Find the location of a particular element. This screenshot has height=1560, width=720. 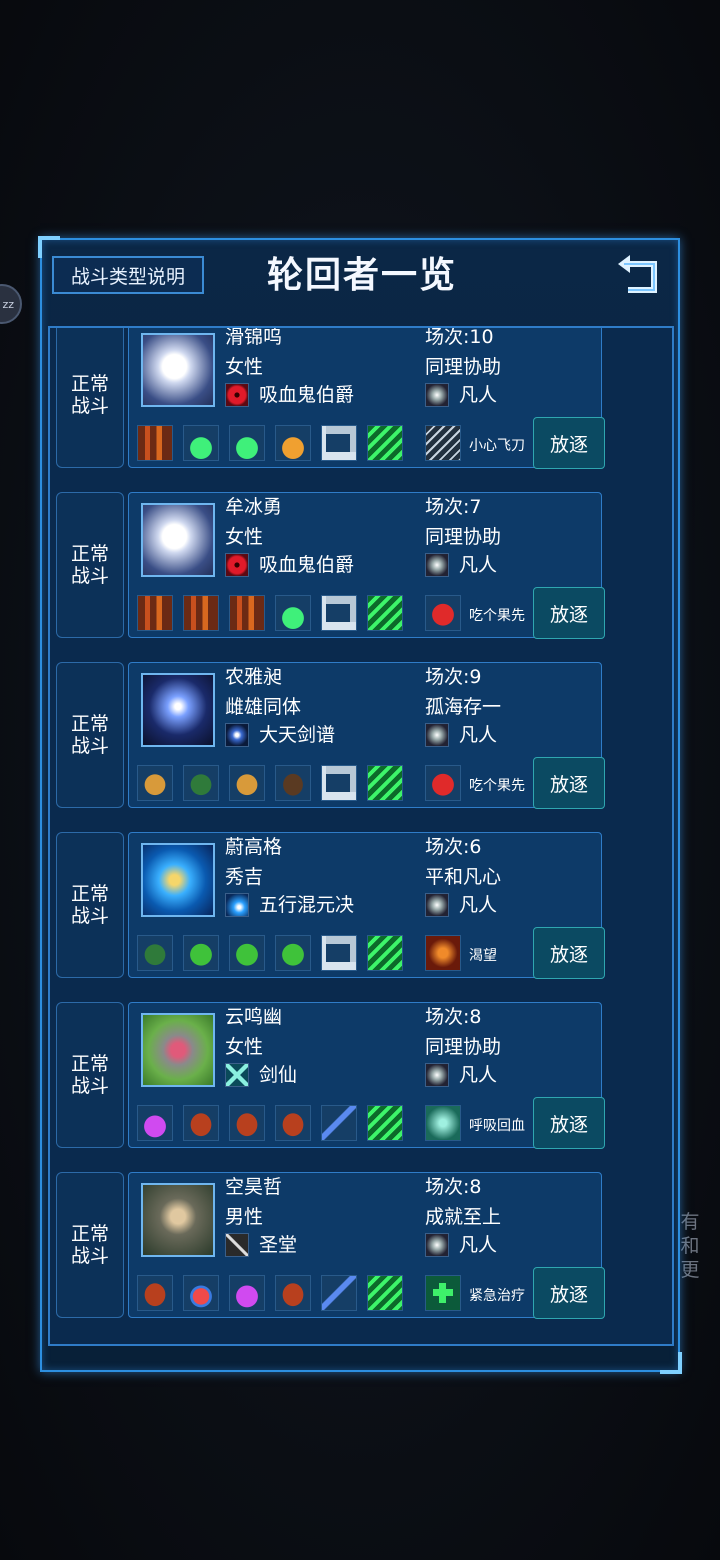

character-gender: 秀吉 is located at coordinates (244, 877).